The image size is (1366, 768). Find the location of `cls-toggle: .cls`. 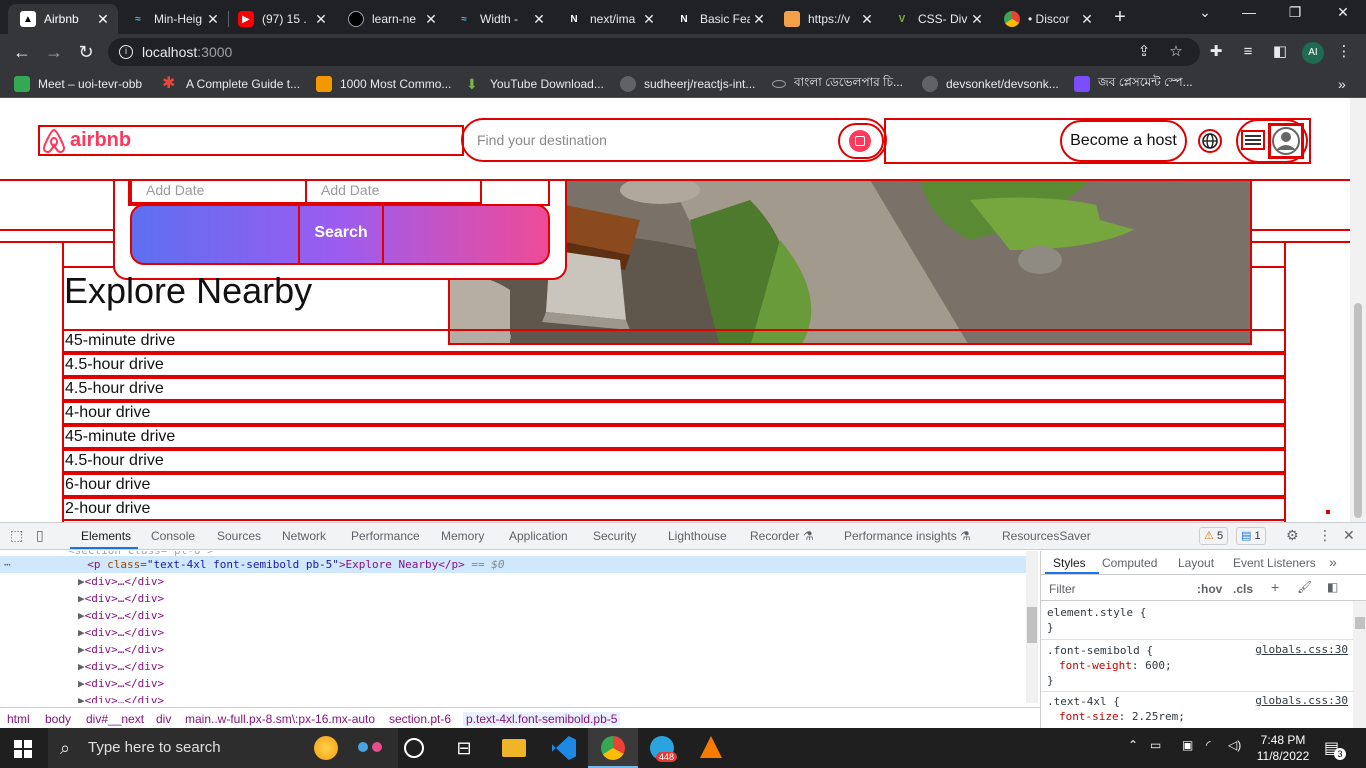

cls-toggle: .cls is located at coordinates (1243, 589).